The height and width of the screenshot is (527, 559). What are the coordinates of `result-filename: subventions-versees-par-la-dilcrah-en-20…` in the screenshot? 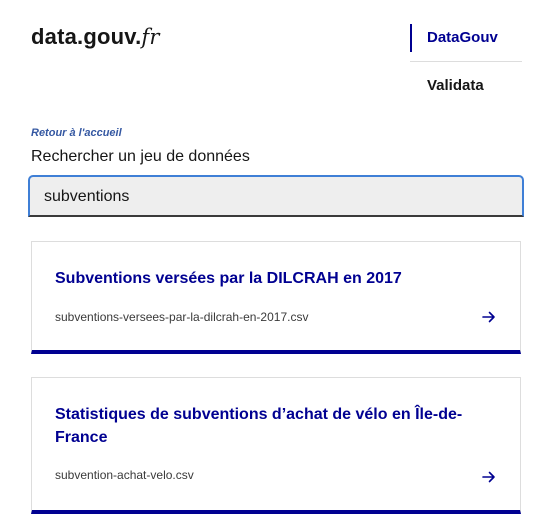 It's located at (182, 317).